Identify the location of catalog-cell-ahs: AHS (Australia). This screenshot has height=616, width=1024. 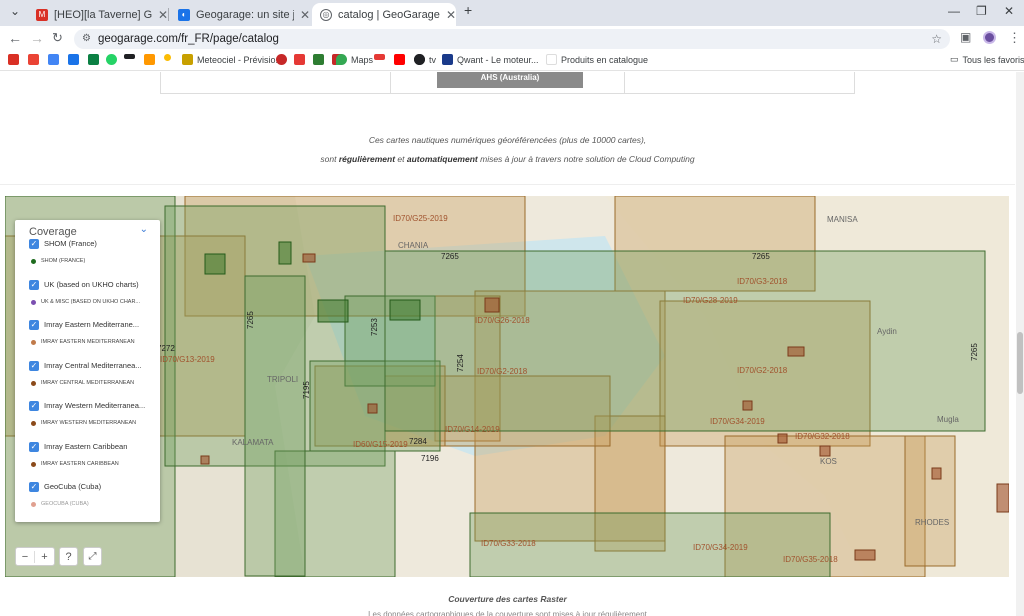
(510, 80).